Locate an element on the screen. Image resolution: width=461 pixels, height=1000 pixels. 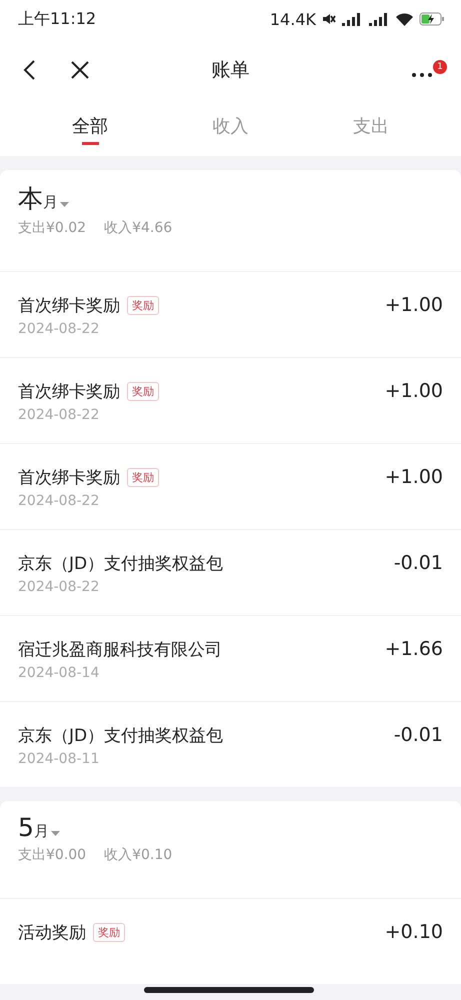
bill-row: 京东（JD）支付抽奖权益包 2024-08-22 -0.01 is located at coordinates (230, 572).